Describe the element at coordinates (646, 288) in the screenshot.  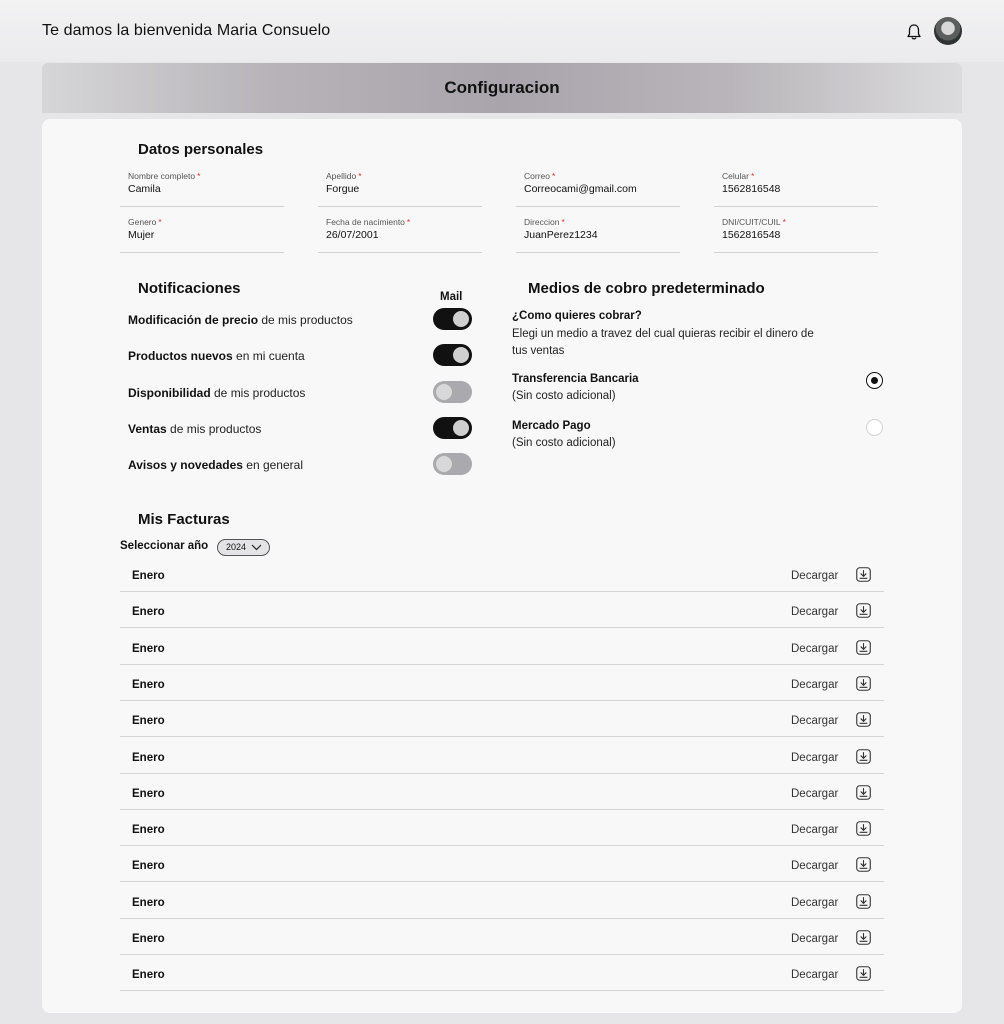
I see `payment-title: Medios de cobro predeterminado` at that location.